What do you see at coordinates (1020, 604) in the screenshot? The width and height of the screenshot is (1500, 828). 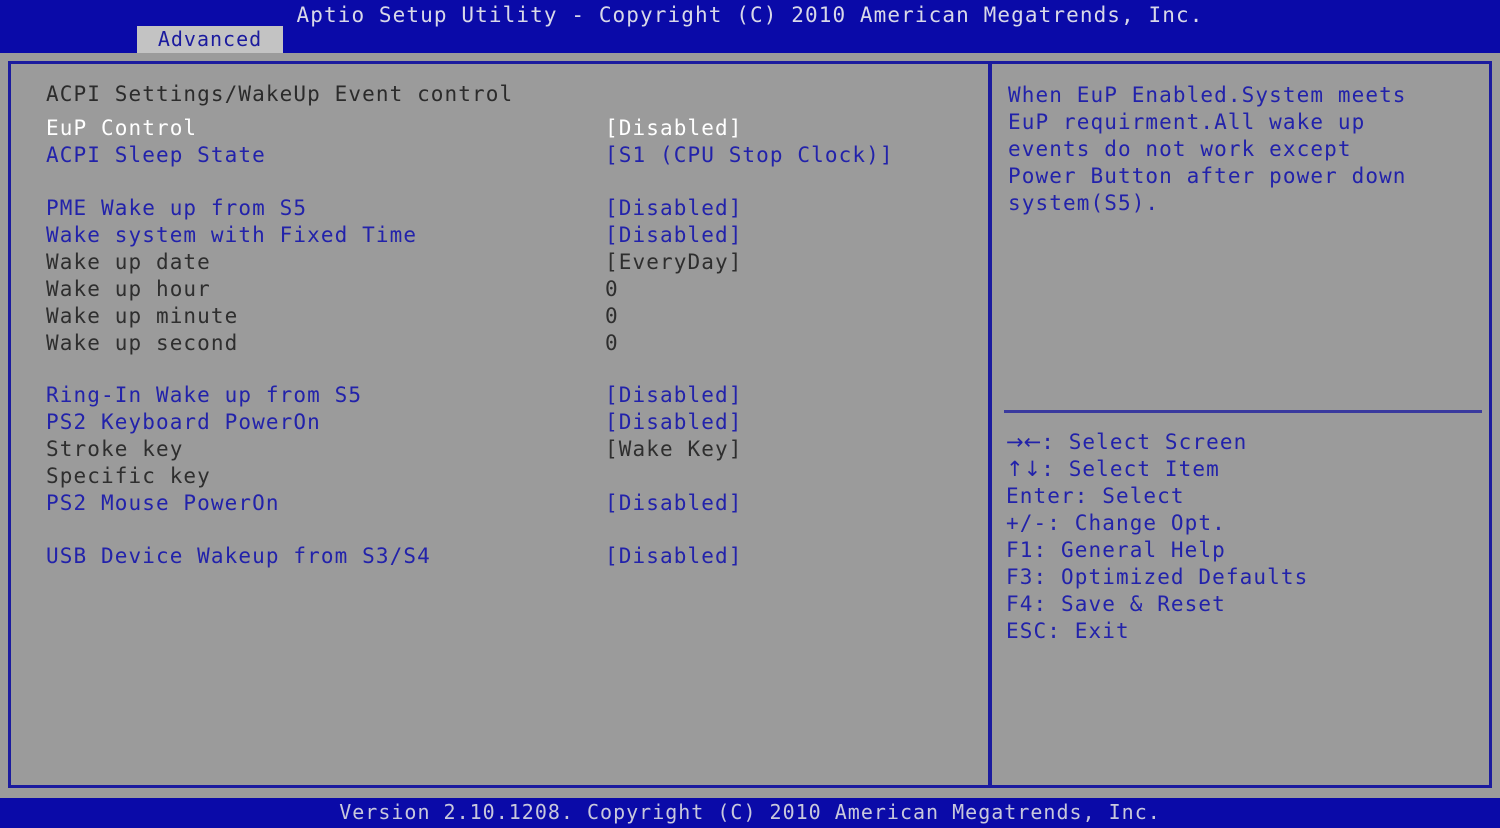 I see `key-name: F4` at bounding box center [1020, 604].